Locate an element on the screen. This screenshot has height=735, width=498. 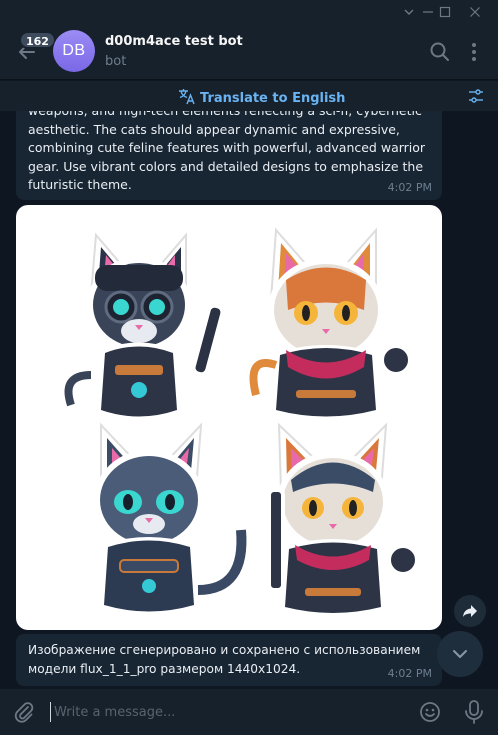
more-vertical-icon is located at coordinates (474, 52).